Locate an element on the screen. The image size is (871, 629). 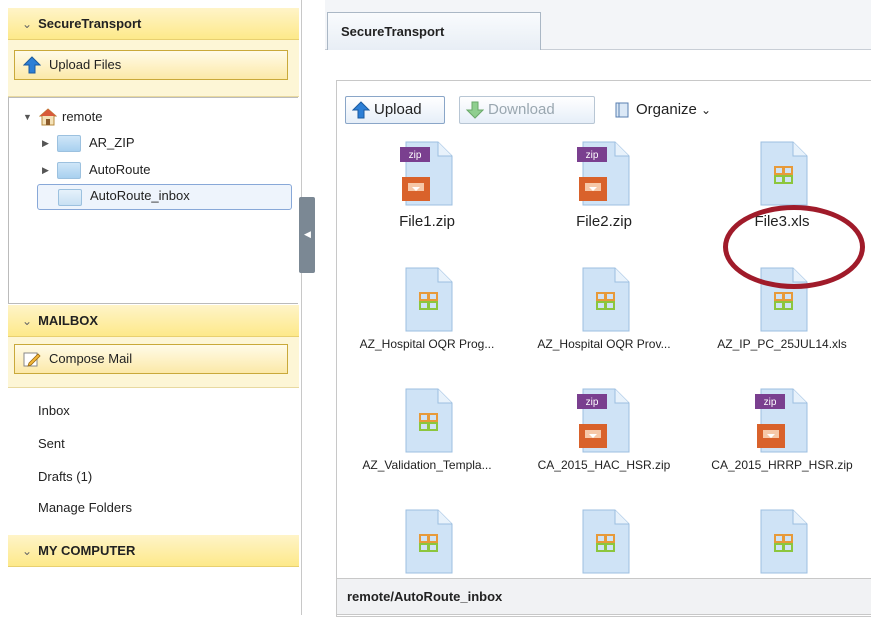
section-title: MY COMPUTER is located at coordinates (87, 550).